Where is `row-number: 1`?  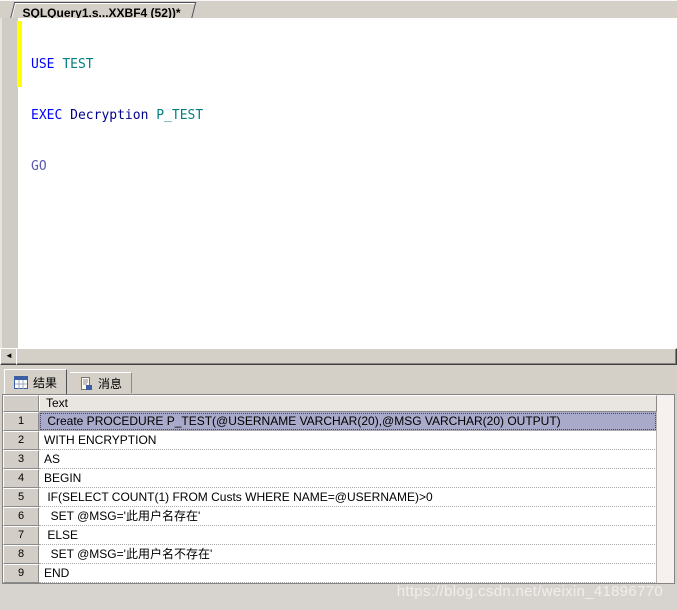
row-number: 1 is located at coordinates (21, 421).